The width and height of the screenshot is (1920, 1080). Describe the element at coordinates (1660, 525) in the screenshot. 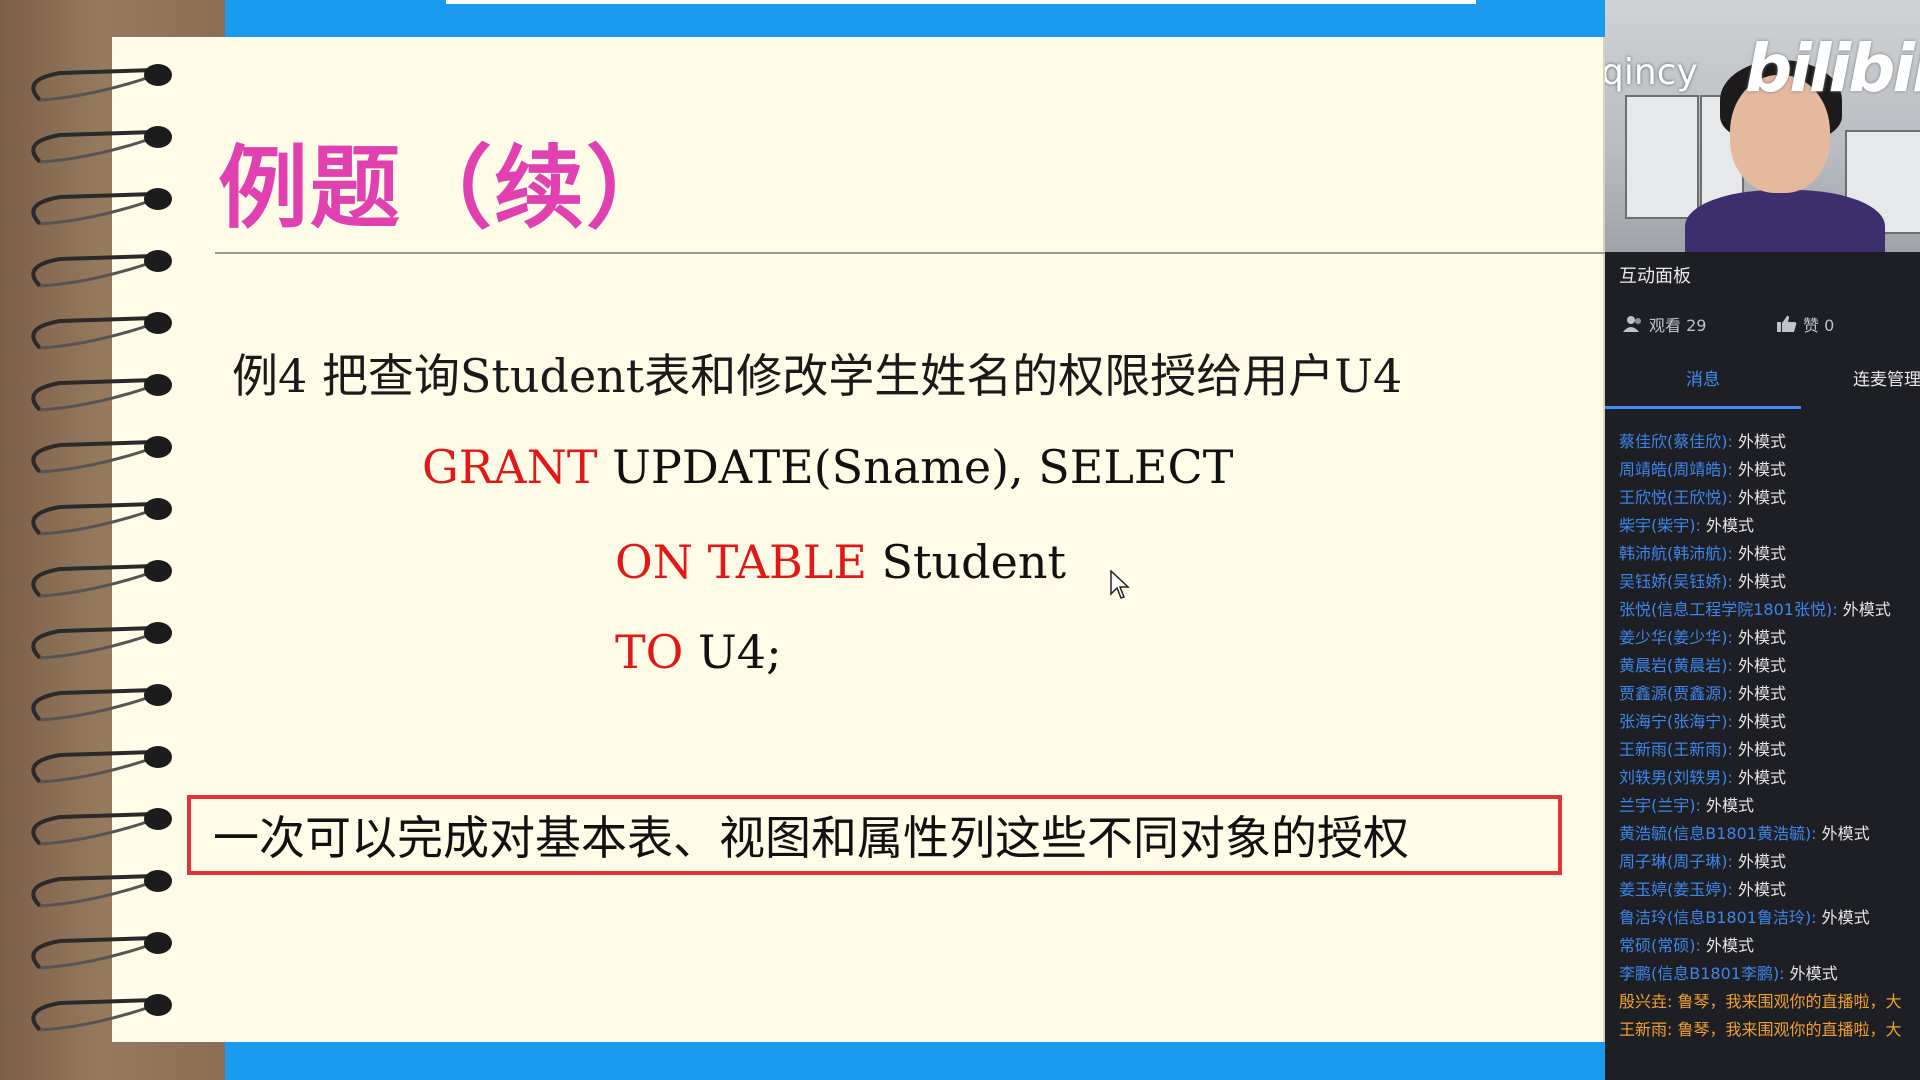

I see `message-user: 柴宇(柴宇):` at that location.